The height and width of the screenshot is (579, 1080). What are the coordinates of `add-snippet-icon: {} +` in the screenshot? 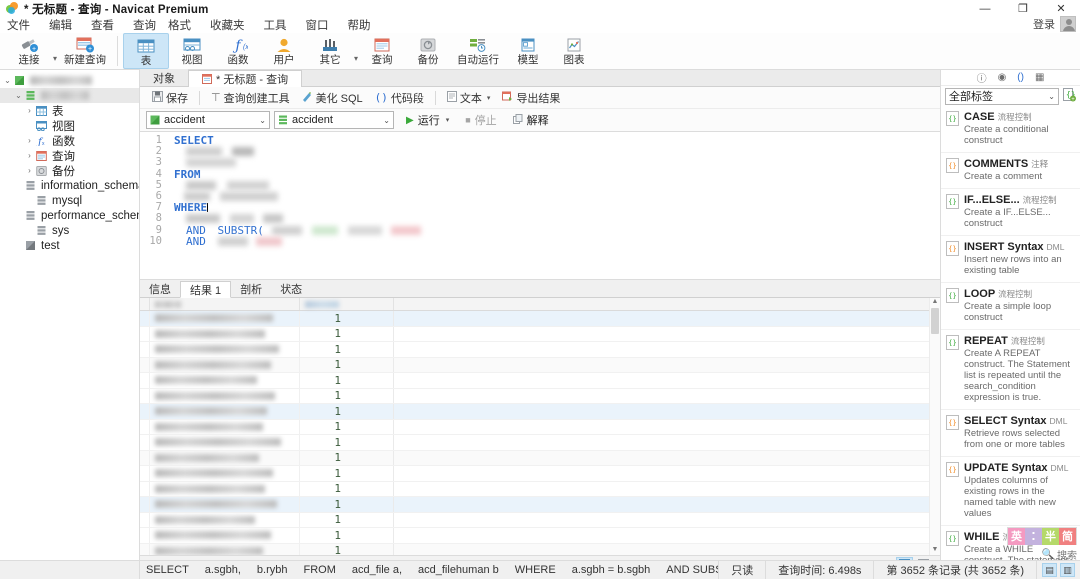 It's located at (1069, 96).